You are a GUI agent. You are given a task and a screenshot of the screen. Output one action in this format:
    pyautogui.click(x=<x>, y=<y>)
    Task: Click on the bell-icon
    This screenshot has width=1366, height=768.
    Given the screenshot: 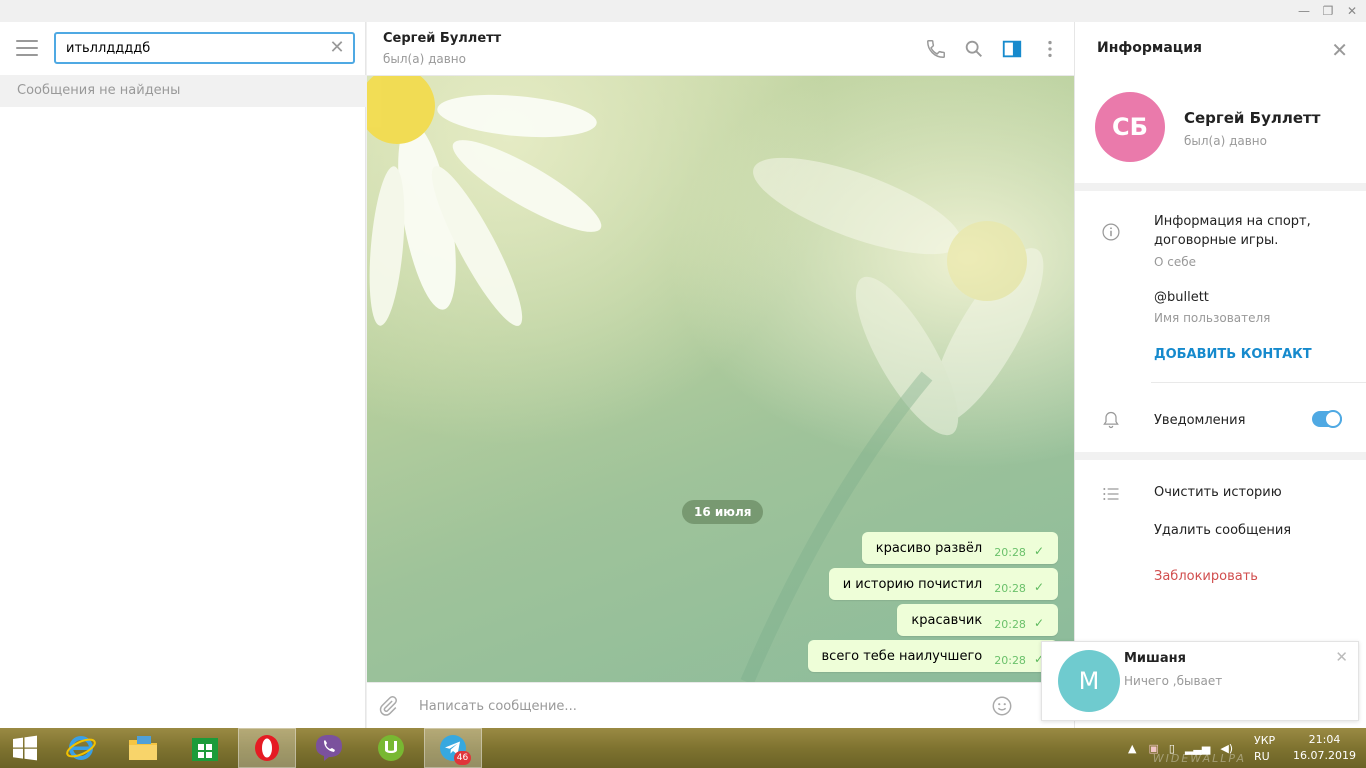 What is the action you would take?
    pyautogui.click(x=1111, y=420)
    